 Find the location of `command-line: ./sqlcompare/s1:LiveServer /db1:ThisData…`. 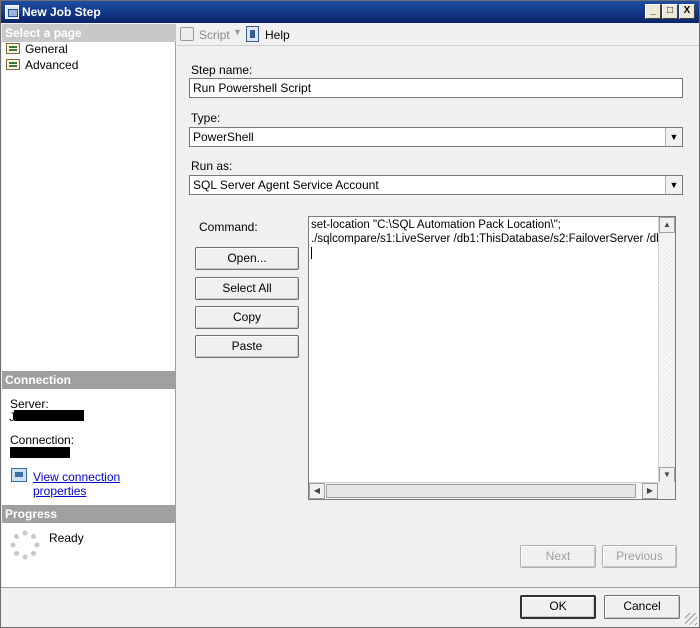

command-line: ./sqlcompare/s1:LiveServer /db1:ThisData… is located at coordinates (493, 239).